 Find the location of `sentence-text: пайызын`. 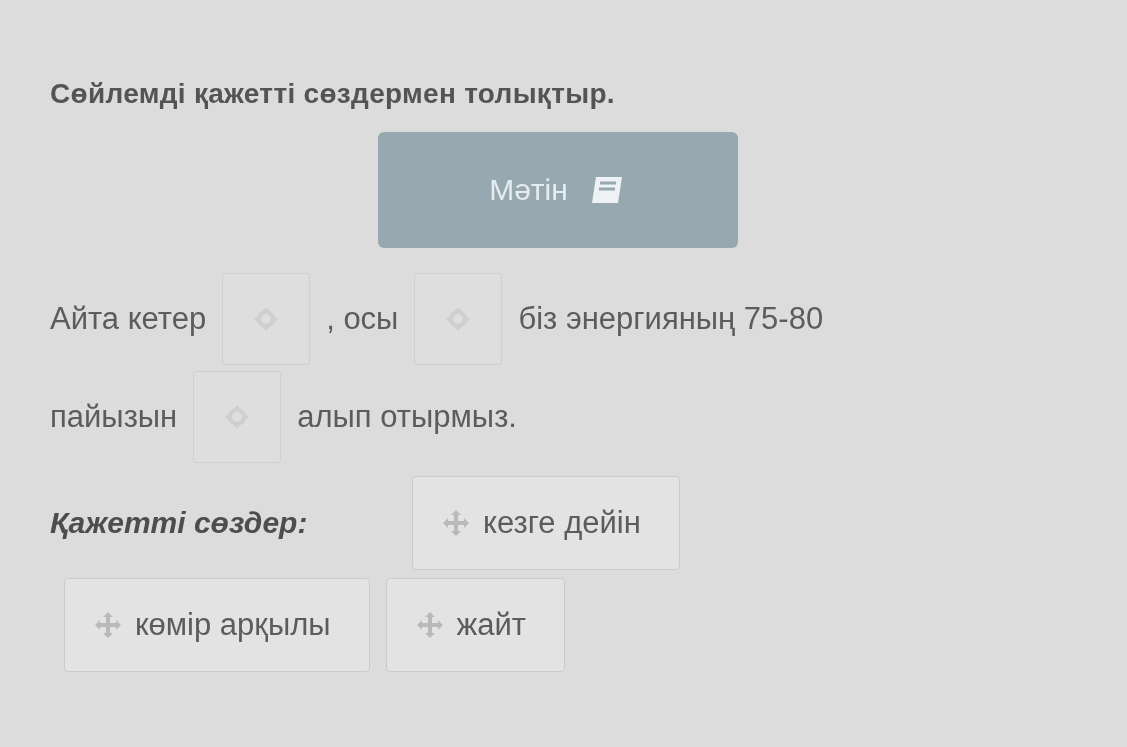

sentence-text: пайызын is located at coordinates (114, 417).